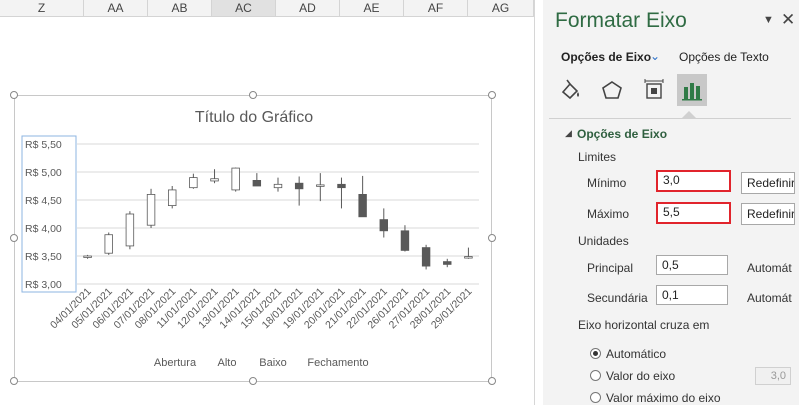  Describe the element at coordinates (768, 20) in the screenshot. I see `pane-options-dropdown-icon: ▼` at that location.